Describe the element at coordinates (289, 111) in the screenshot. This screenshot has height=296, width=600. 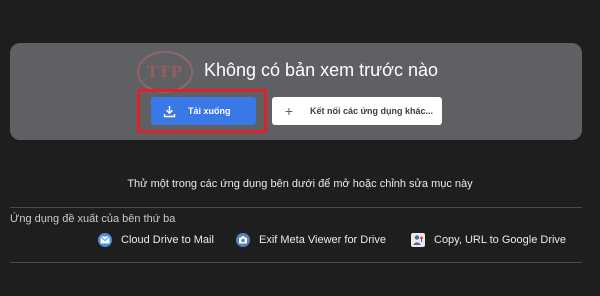
I see `plus-icon: +` at that location.